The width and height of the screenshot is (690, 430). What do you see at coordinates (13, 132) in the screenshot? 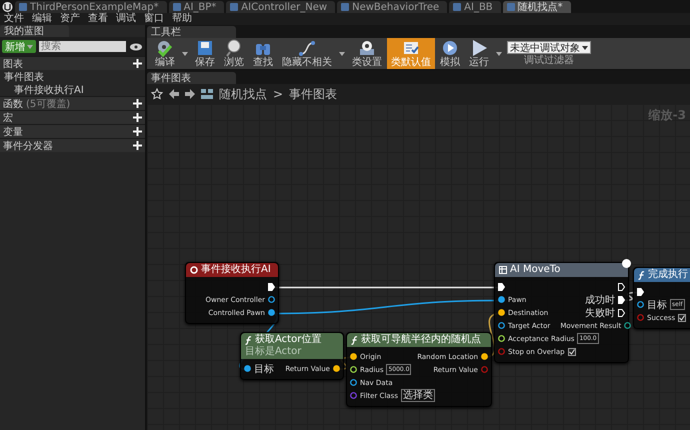
I see `section-title: 变量` at bounding box center [13, 132].